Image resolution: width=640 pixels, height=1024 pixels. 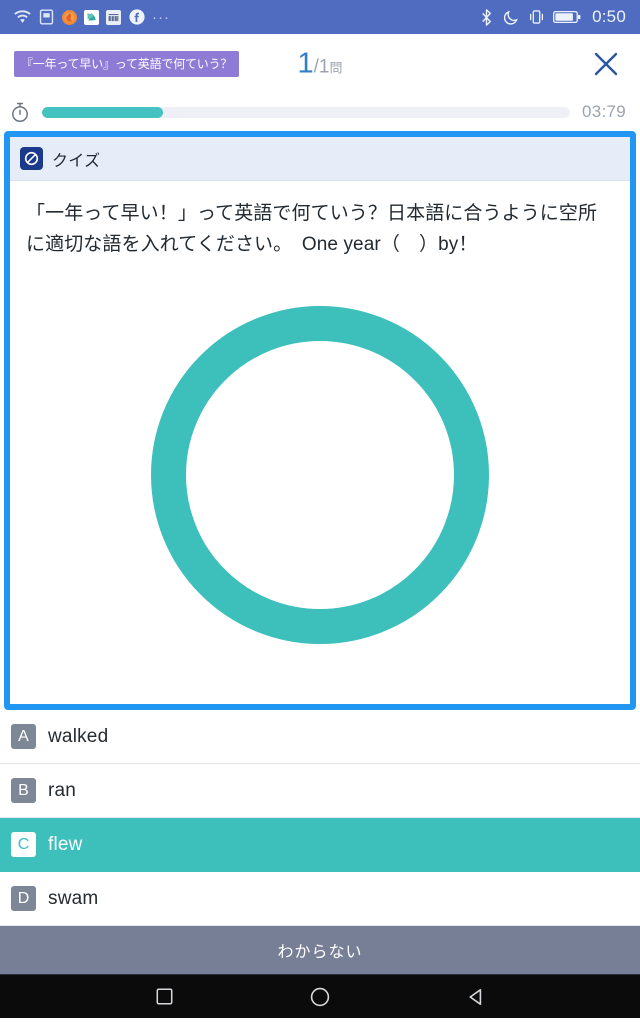 What do you see at coordinates (65, 844) in the screenshot?
I see `answer-option-text: flew` at bounding box center [65, 844].